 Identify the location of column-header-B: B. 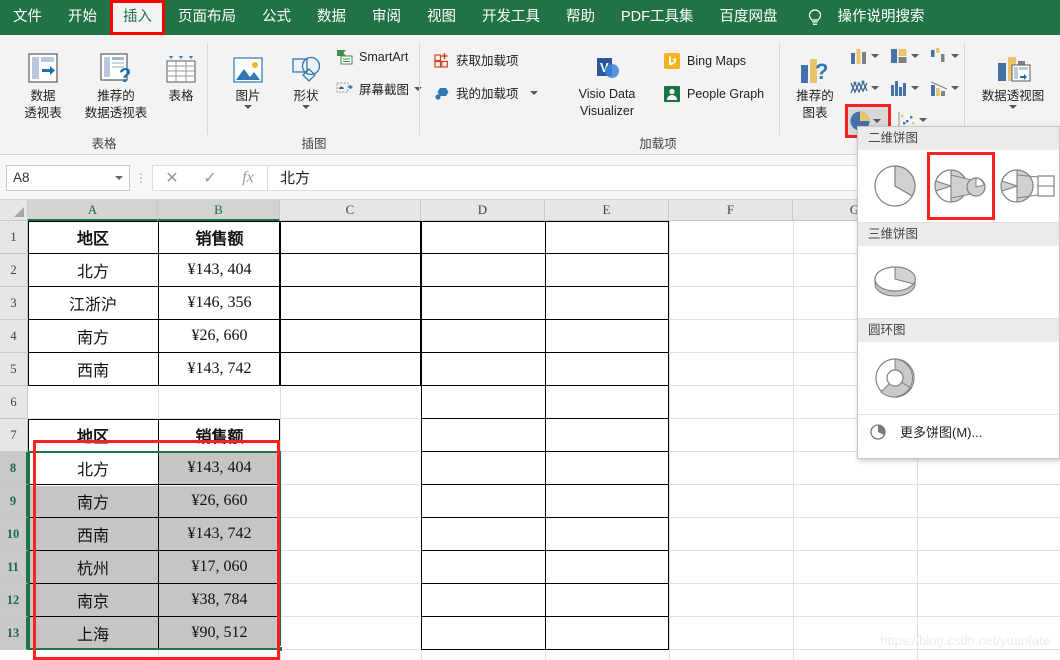
(219, 210).